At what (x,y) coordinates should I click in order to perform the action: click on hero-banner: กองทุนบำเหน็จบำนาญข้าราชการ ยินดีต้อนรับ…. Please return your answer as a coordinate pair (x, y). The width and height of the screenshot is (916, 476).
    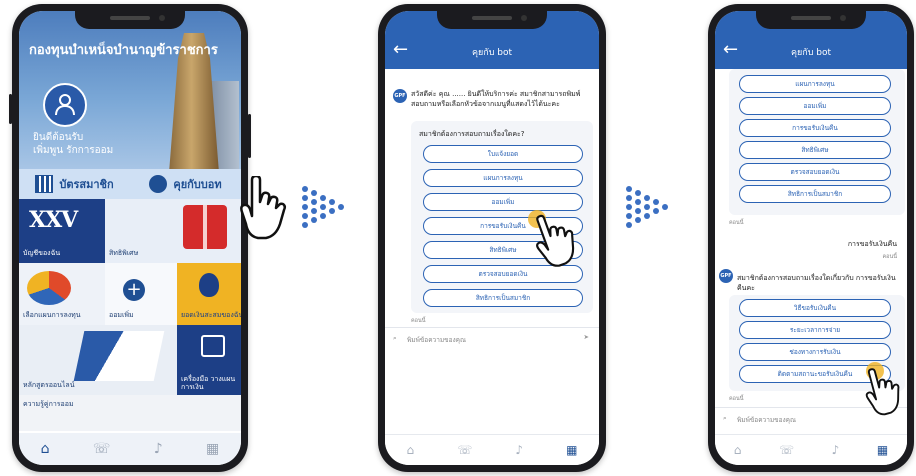
    Looking at the image, I should click on (130, 92).